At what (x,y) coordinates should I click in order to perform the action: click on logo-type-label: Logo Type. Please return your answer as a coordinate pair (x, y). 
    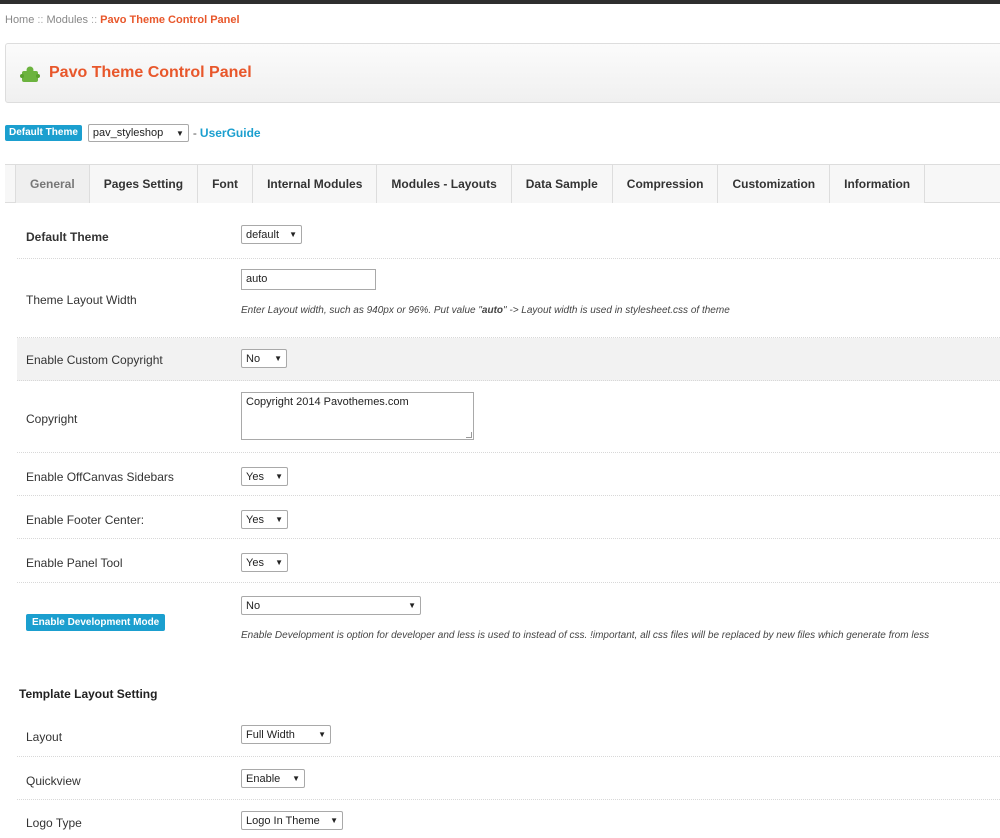
    Looking at the image, I should click on (54, 823).